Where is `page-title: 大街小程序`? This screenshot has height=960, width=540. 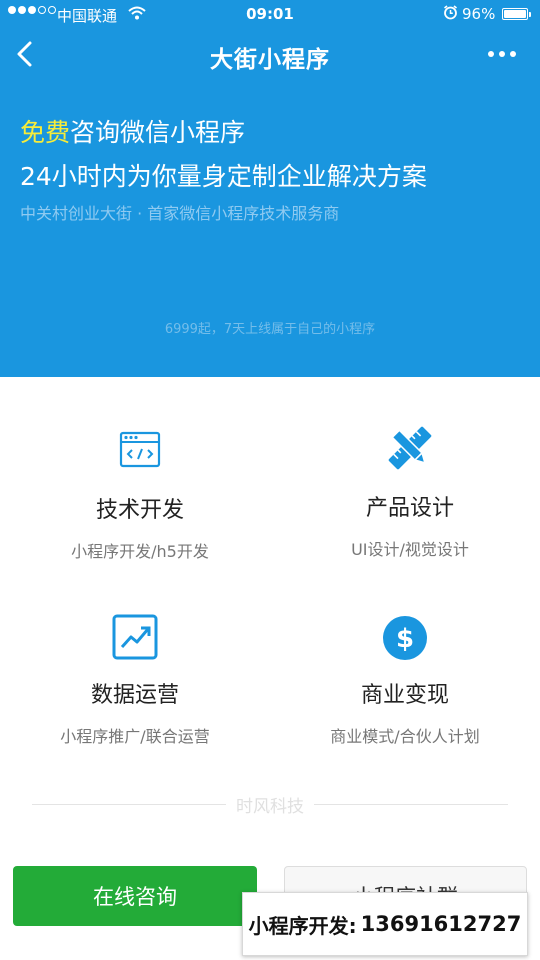
page-title: 大街小程序 is located at coordinates (270, 60).